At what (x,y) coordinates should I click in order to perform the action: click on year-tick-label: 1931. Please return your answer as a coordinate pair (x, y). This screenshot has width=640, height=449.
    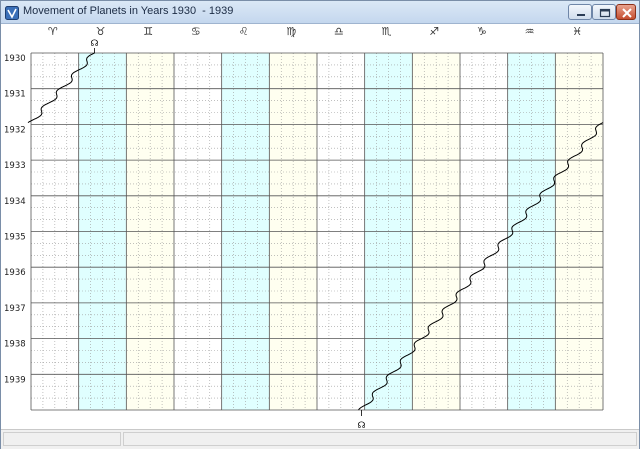
    Looking at the image, I should click on (15, 95).